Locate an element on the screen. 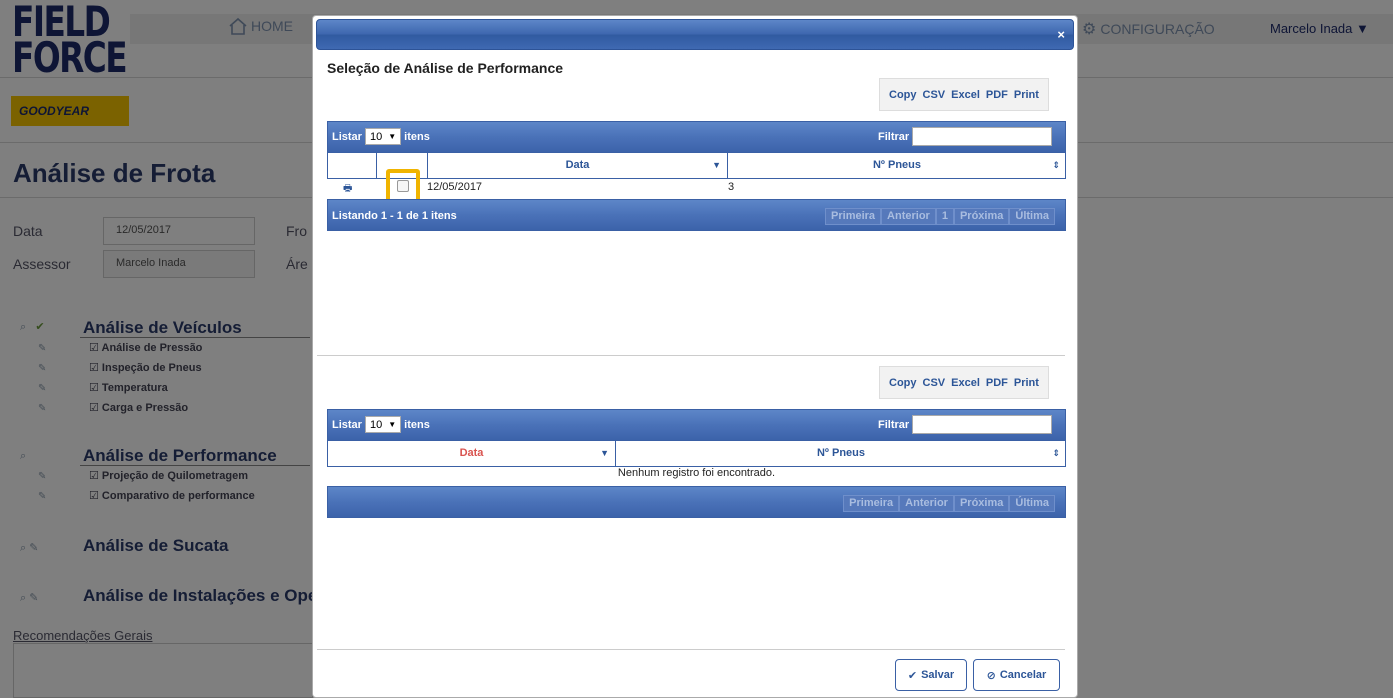  row-checkbox is located at coordinates (403, 186).